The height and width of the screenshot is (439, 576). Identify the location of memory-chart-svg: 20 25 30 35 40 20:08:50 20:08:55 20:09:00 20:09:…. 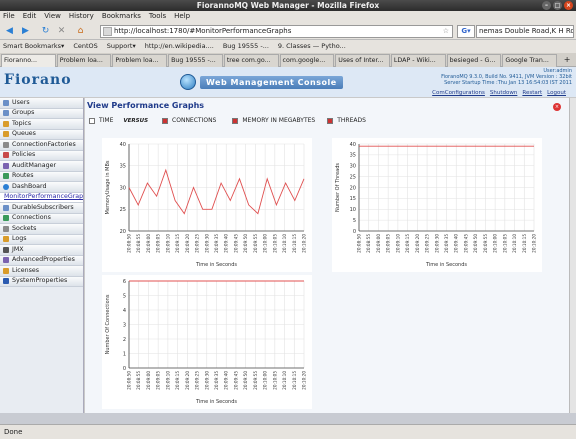
(206, 205).